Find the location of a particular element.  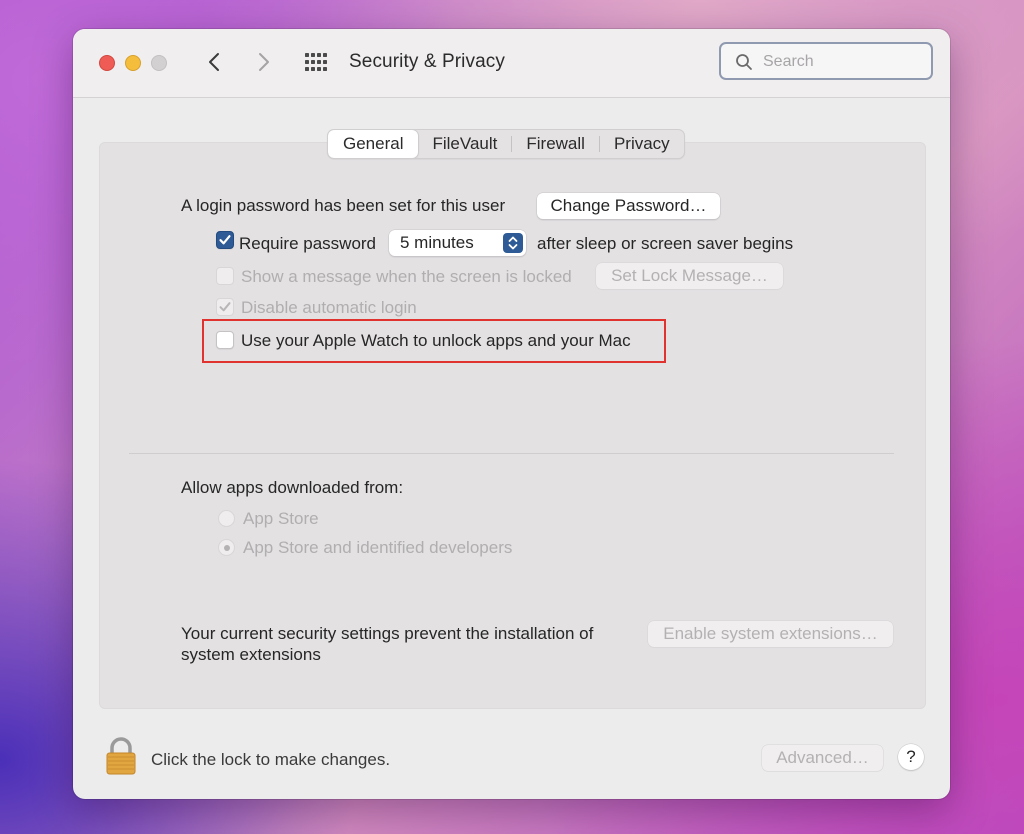

radio-app-store-identified is located at coordinates (226, 547).